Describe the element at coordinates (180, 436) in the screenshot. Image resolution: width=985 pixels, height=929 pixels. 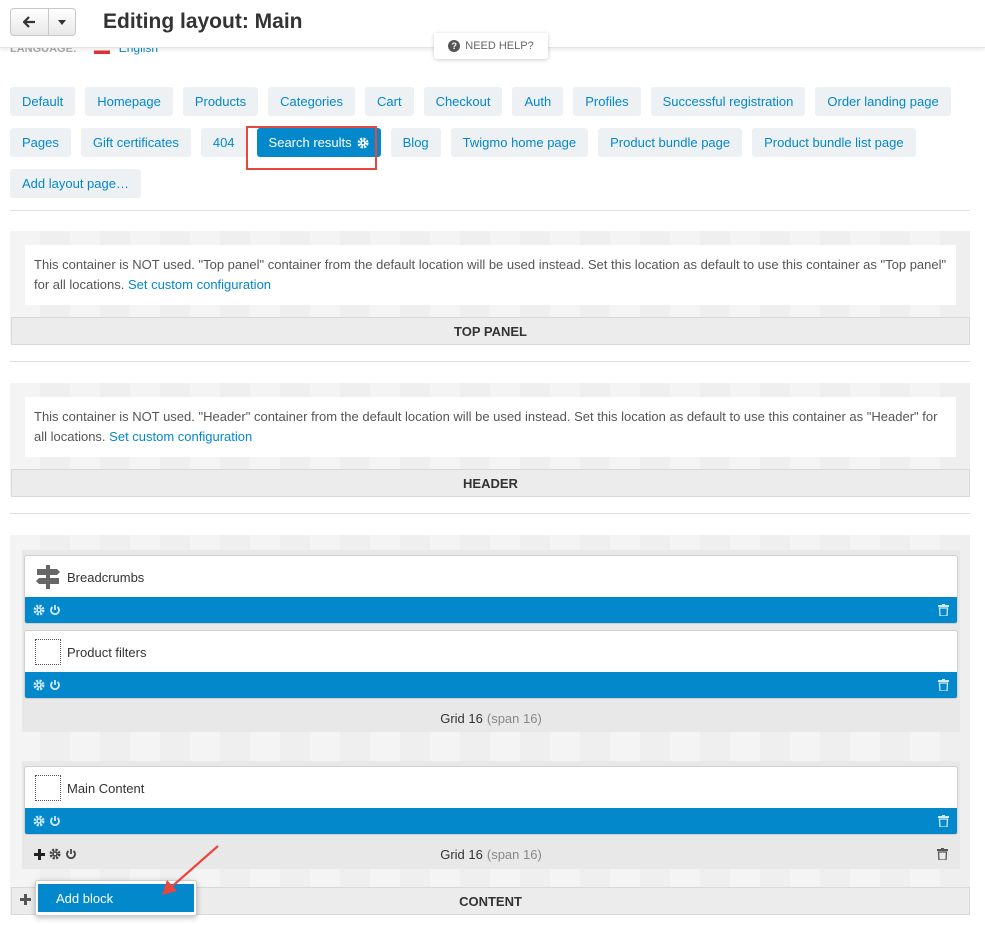
I see `header-custom-config-link: Set custom configuration` at that location.